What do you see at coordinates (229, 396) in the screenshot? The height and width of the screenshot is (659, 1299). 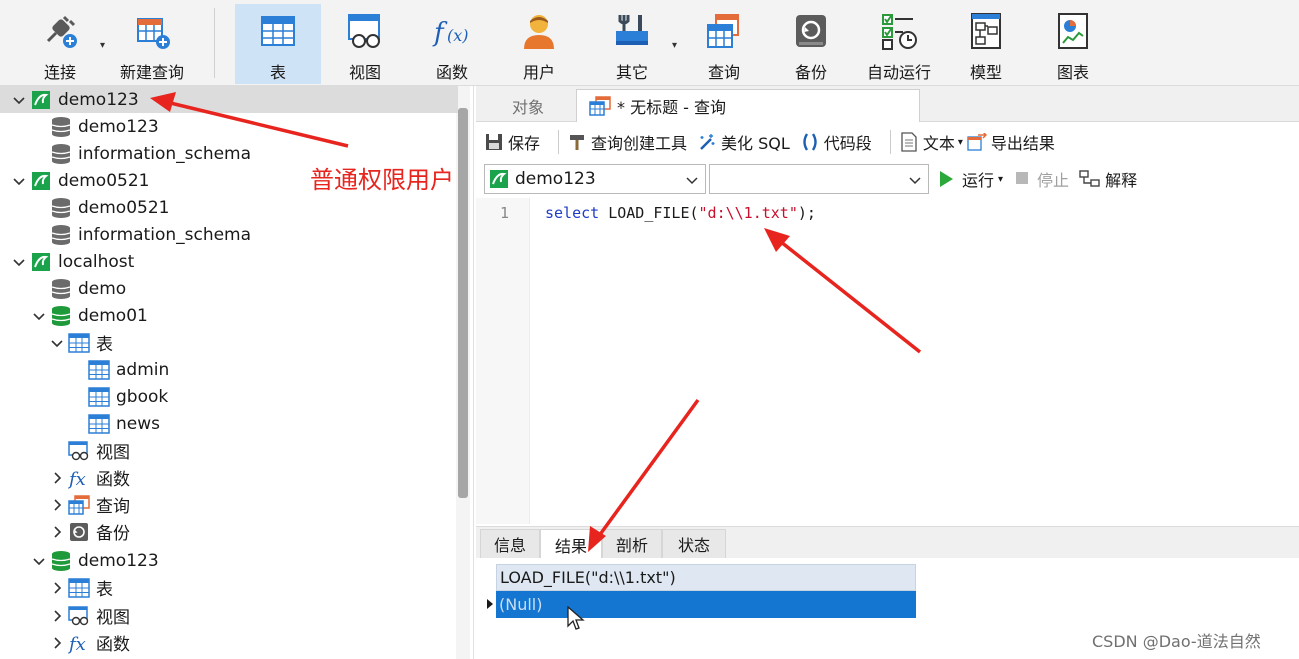 I see `tree-table-gbook: gbook` at bounding box center [229, 396].